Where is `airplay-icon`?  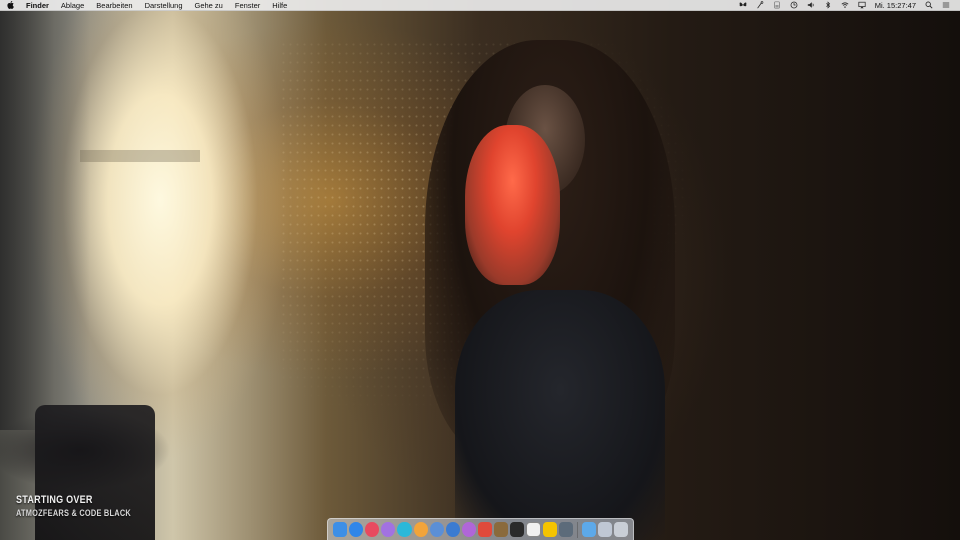 airplay-icon is located at coordinates (862, 5).